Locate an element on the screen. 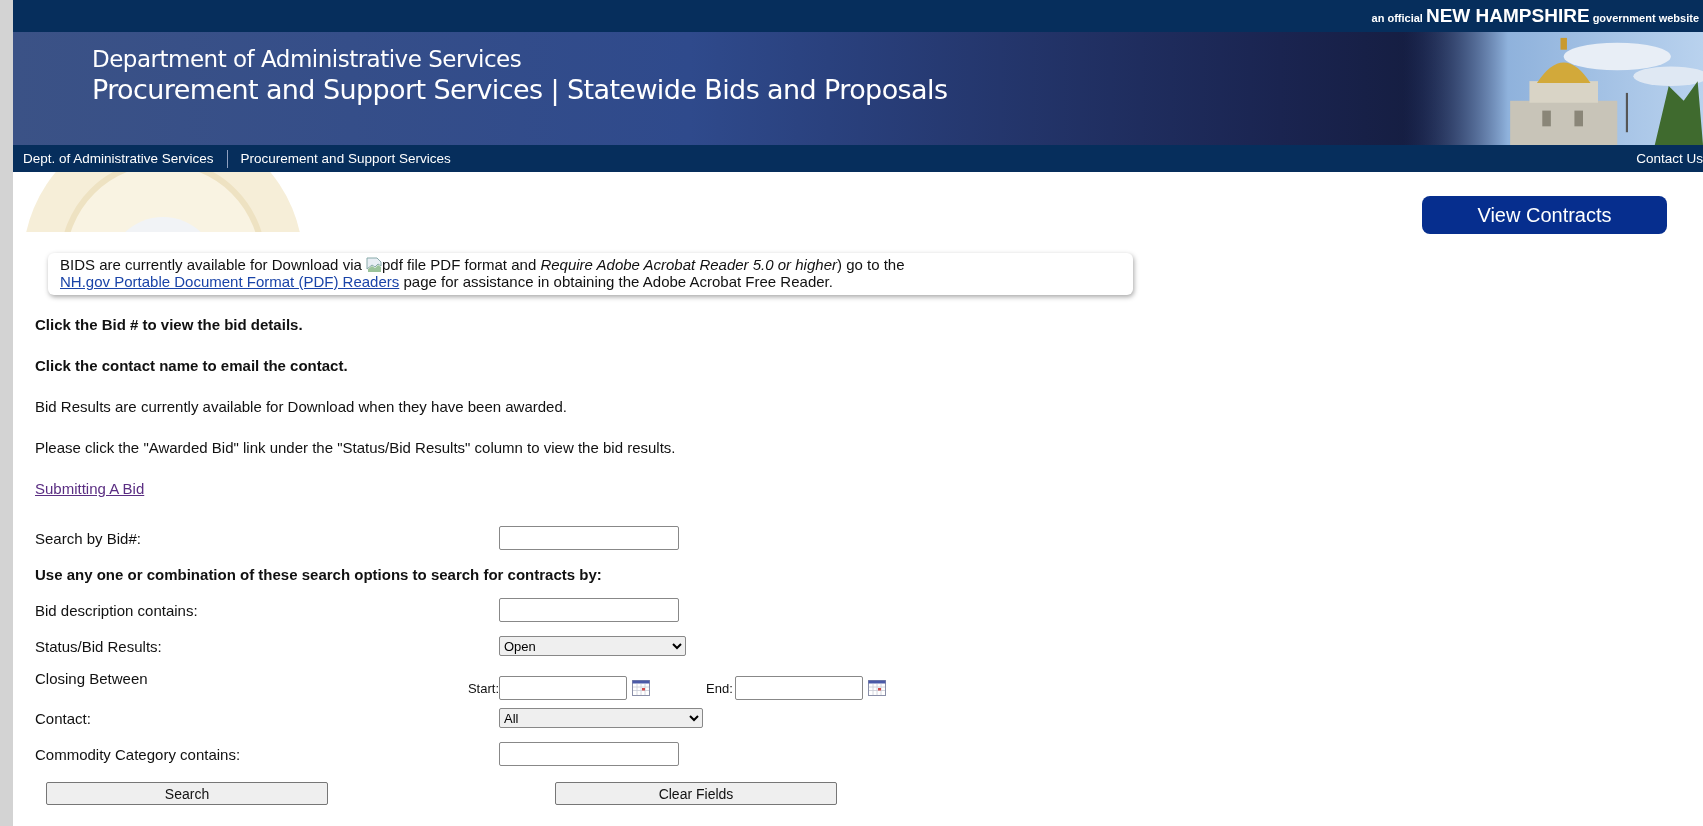  dropdown: Open is located at coordinates (592, 646).